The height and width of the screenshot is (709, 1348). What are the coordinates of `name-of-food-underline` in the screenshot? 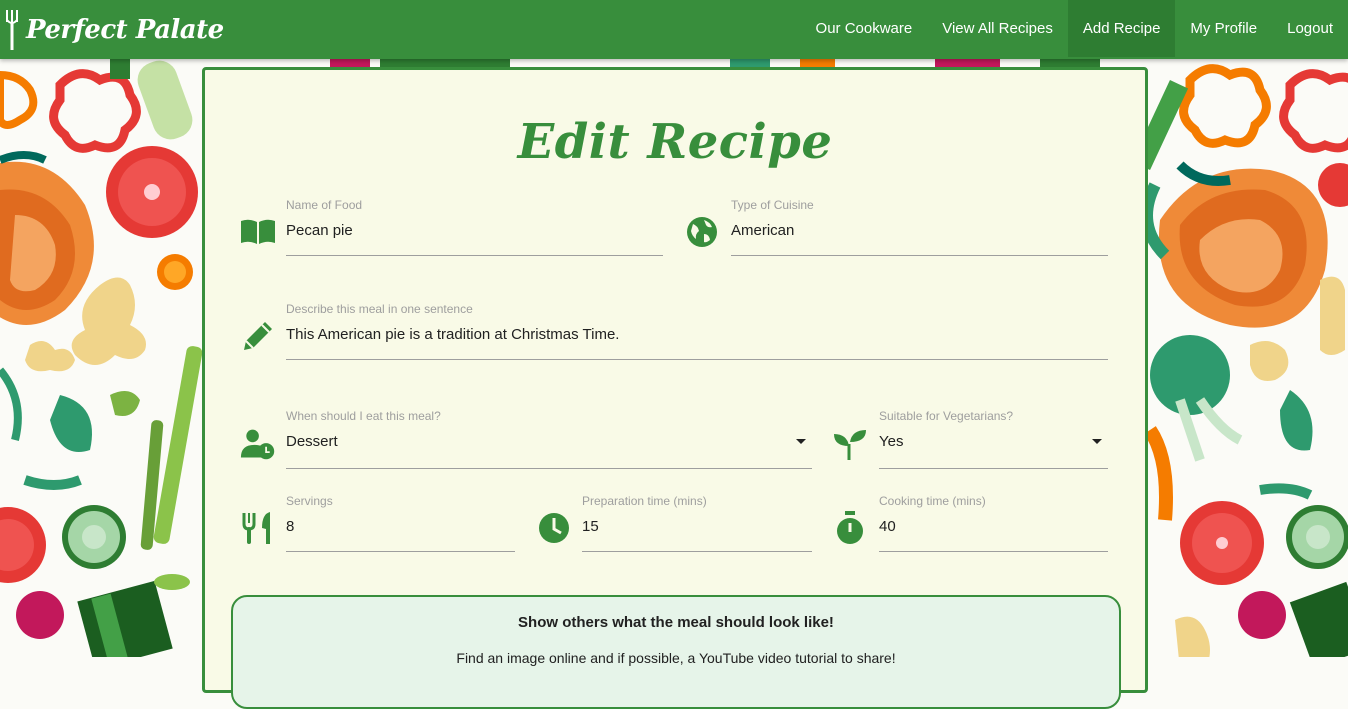 It's located at (474, 255).